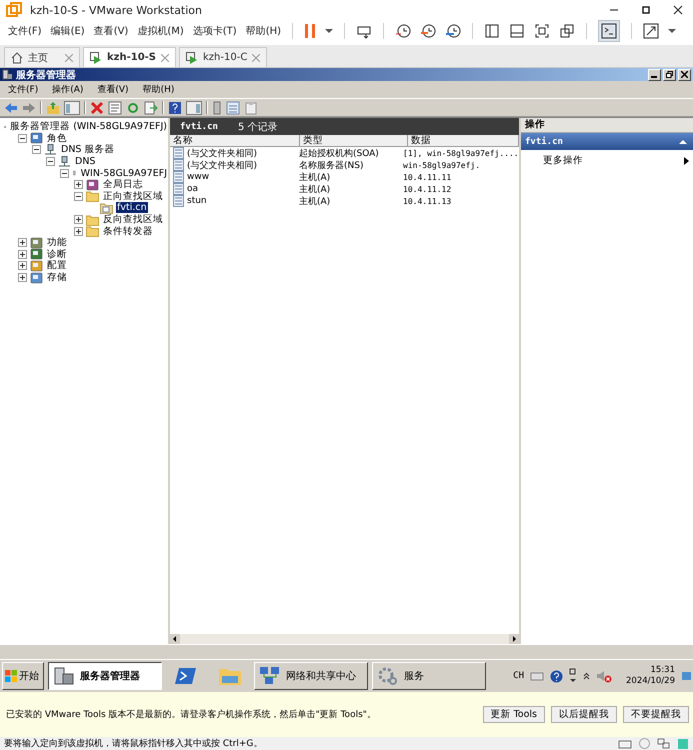  I want to click on column-header: 数据, so click(463, 140).